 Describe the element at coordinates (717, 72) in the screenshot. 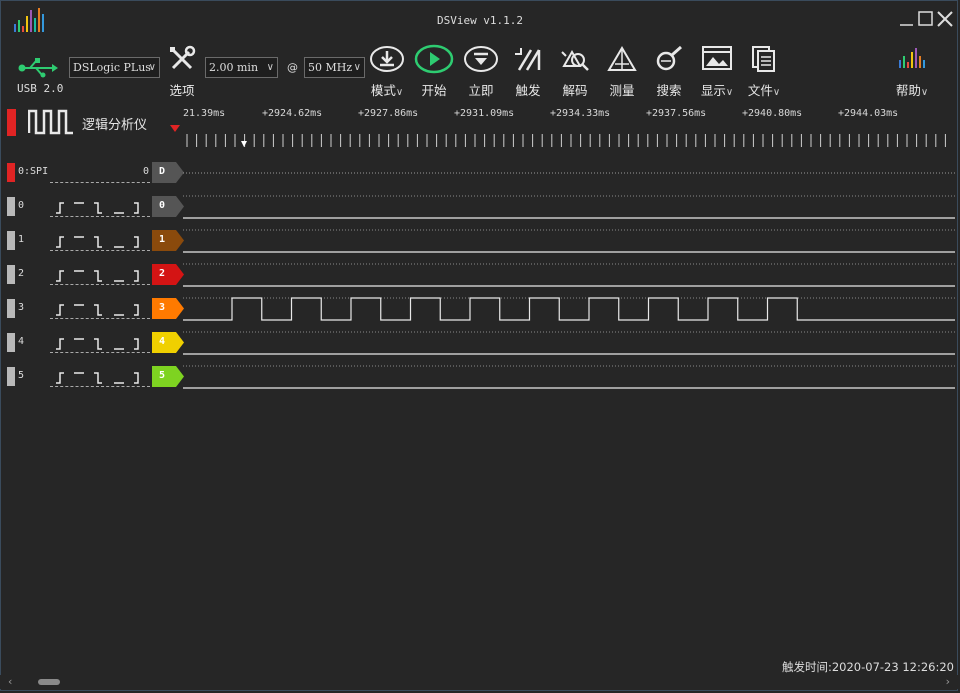

I see `display-button: 显示∨` at that location.